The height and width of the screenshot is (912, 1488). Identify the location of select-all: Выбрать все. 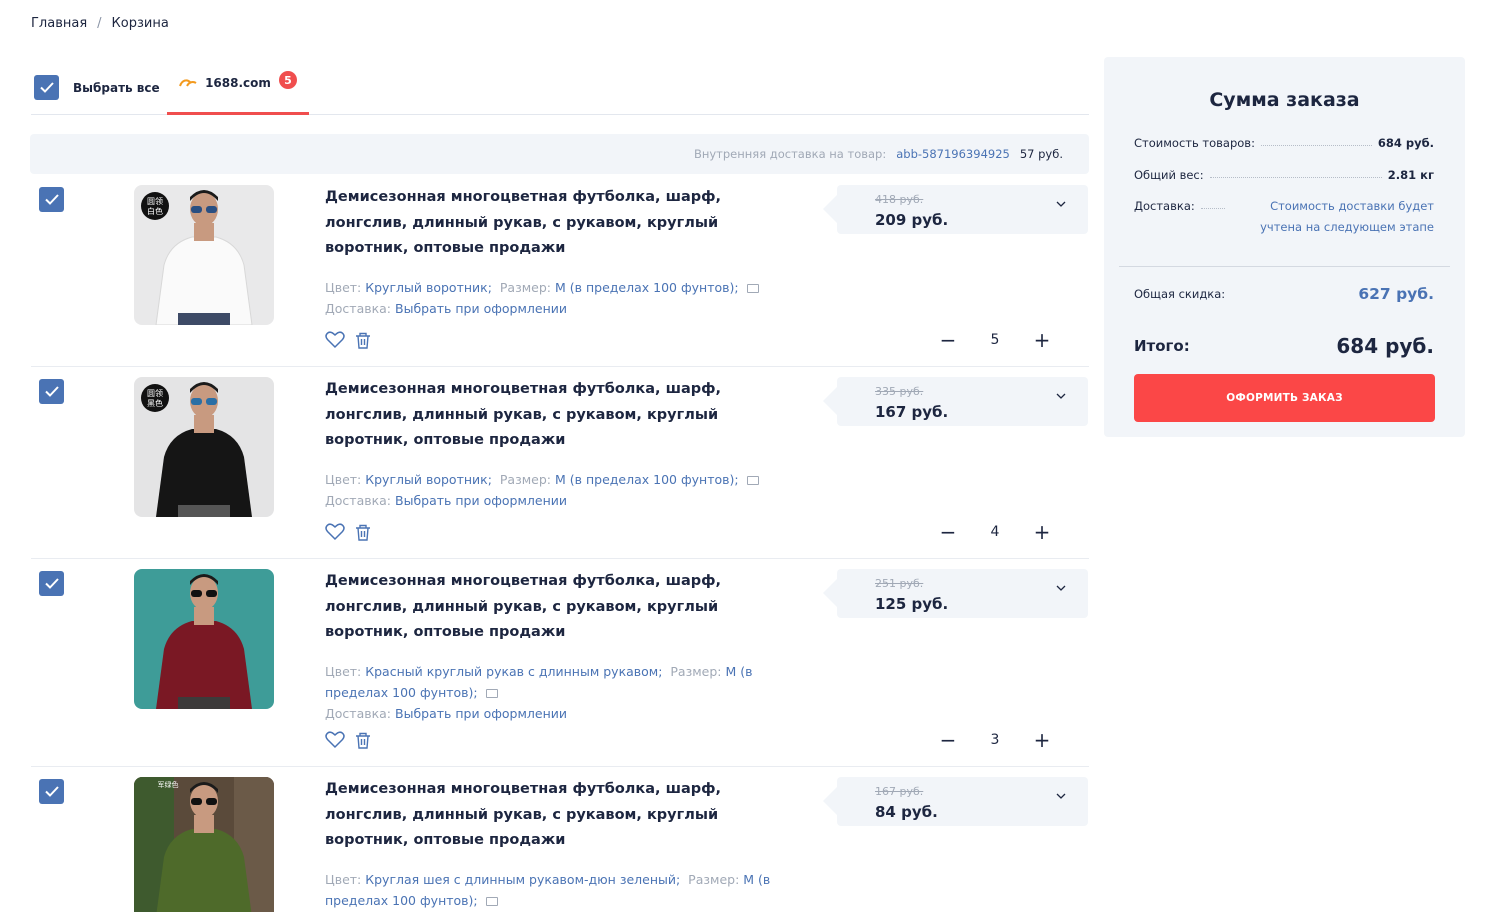
(97, 87).